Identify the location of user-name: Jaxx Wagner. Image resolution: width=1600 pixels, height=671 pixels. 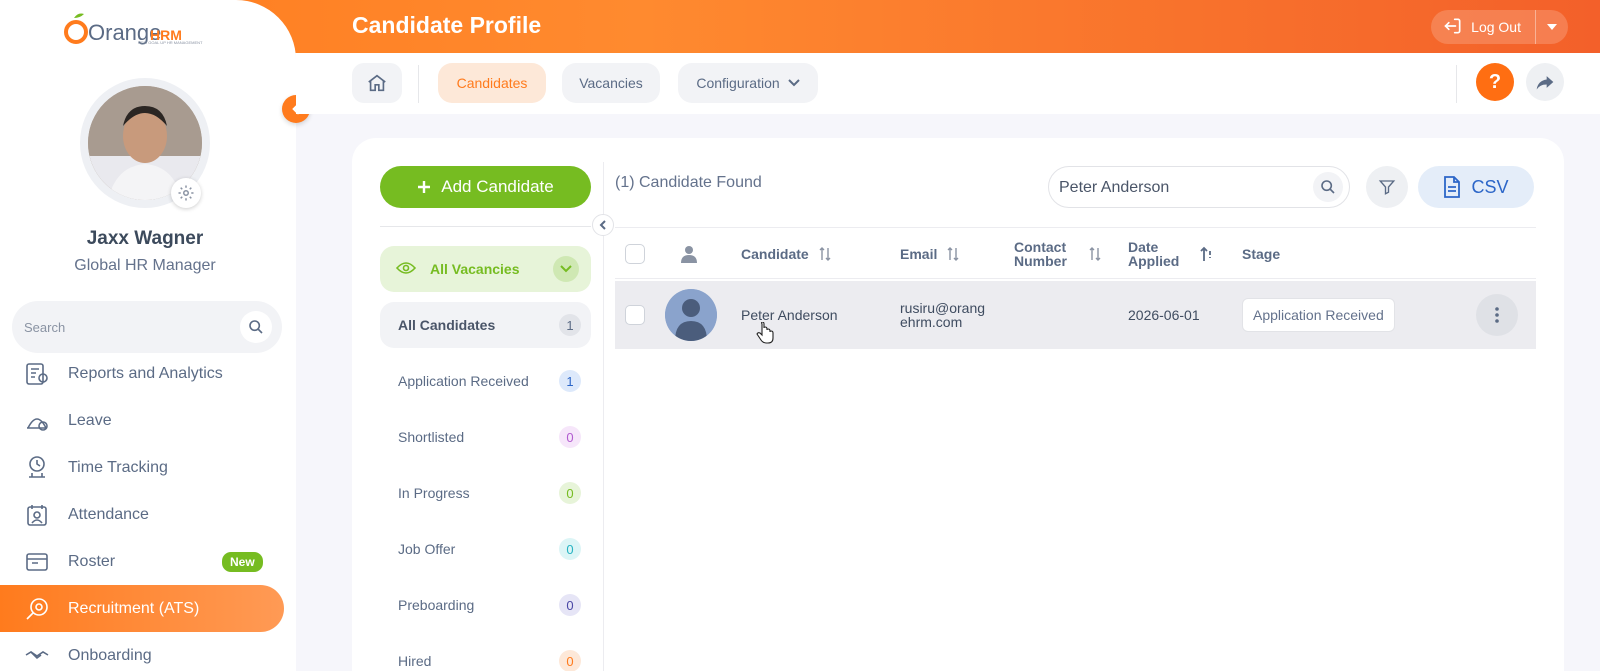
(145, 238).